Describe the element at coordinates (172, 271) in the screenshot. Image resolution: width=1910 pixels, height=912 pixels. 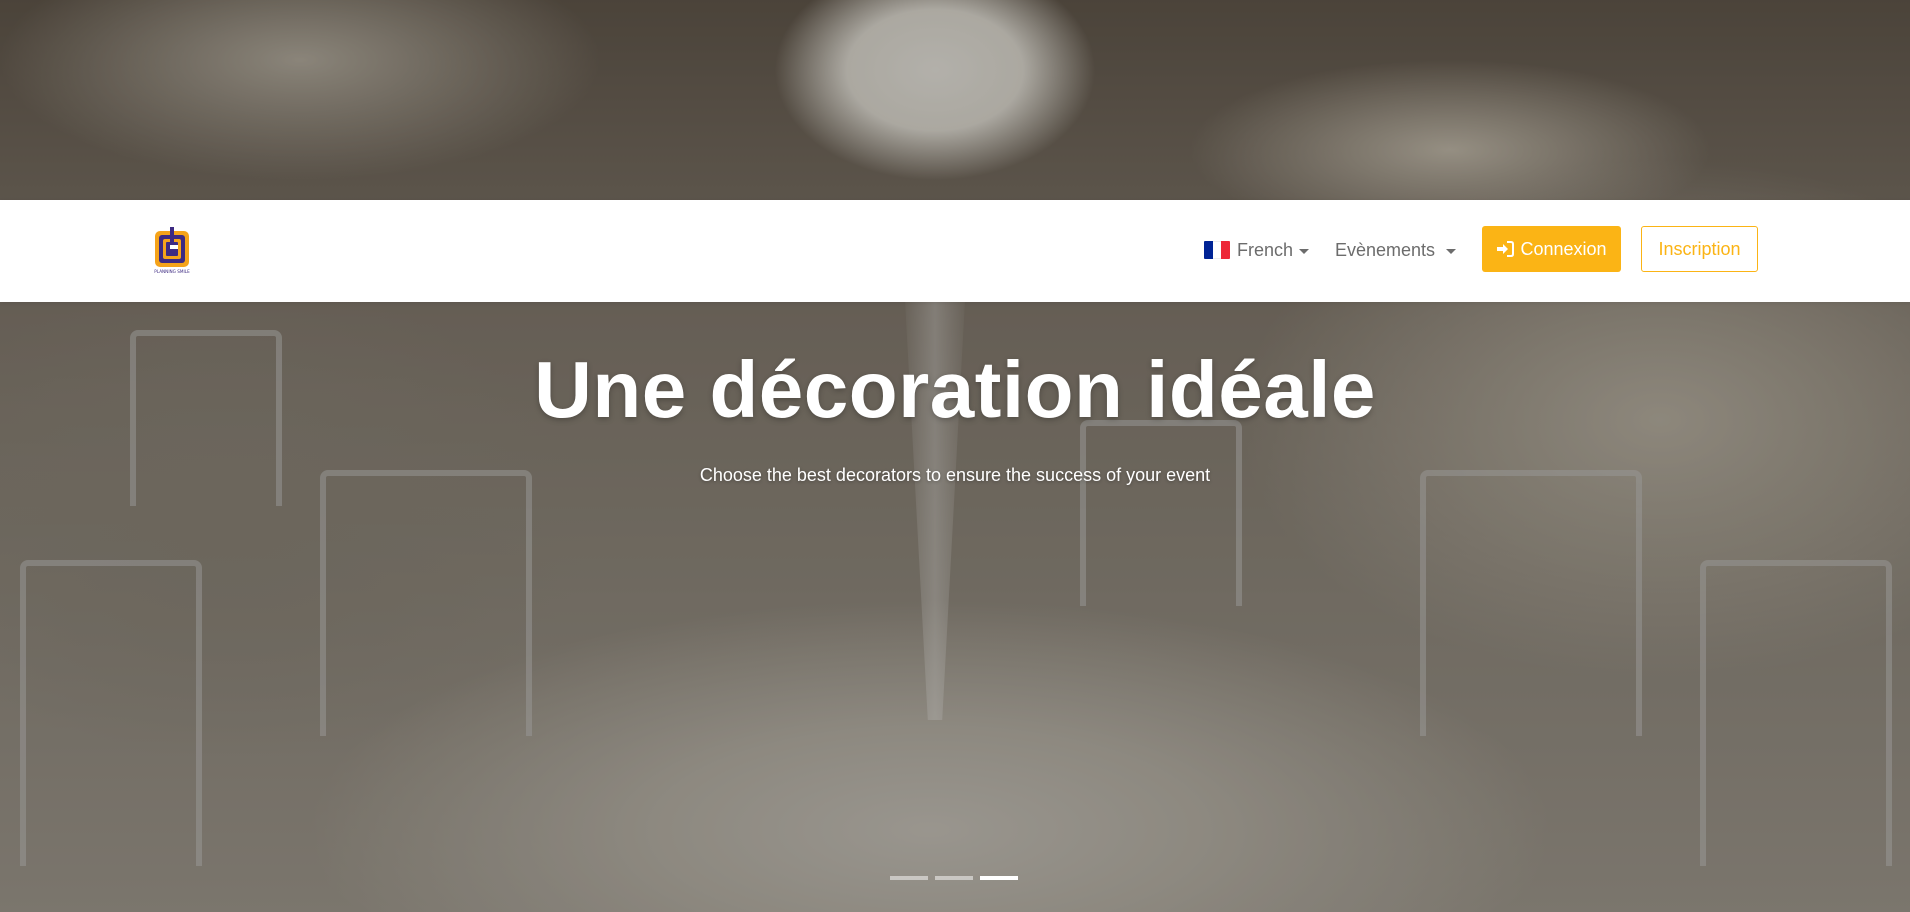
I see `svg-text: PLANNING SMILE` at that location.